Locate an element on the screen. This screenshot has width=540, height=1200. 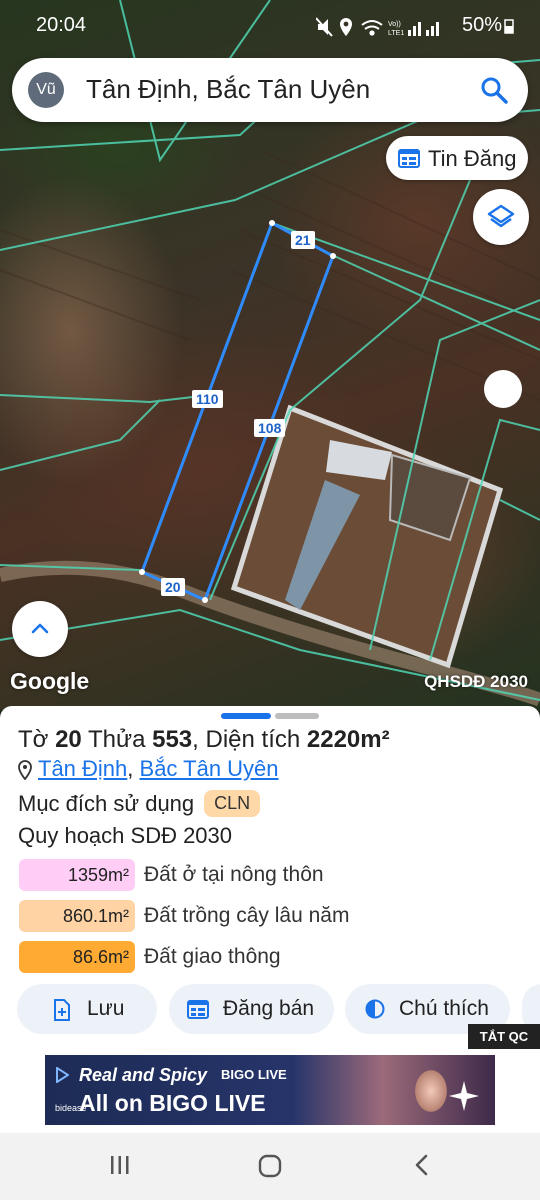
land-use-area: 860.1m² is located at coordinates (77, 916).